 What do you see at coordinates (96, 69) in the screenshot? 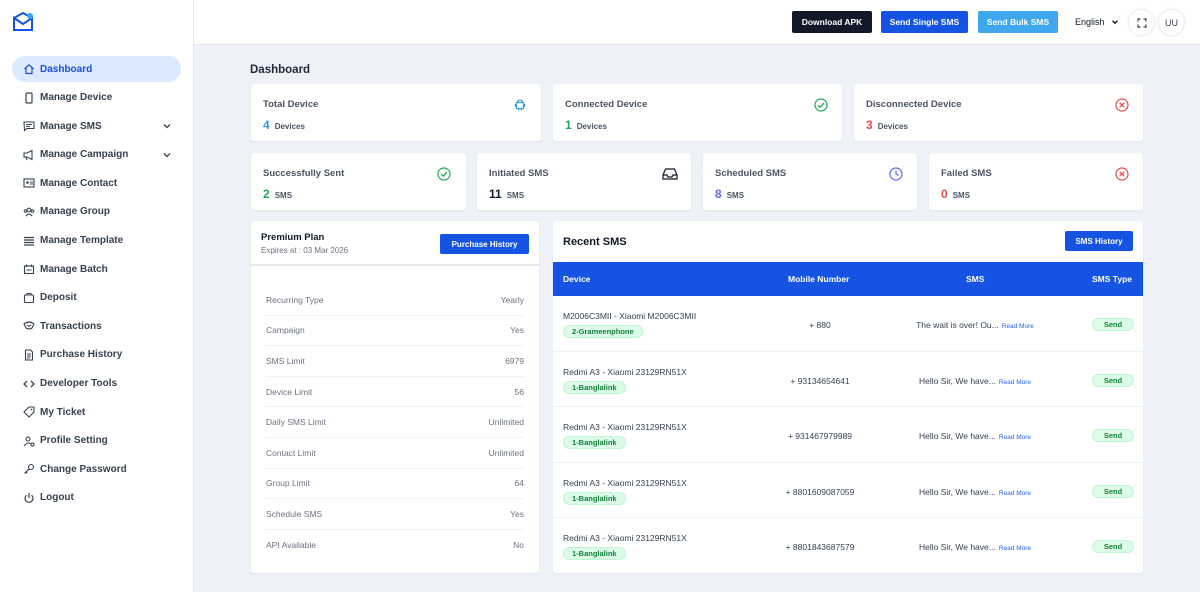
I see `sidebar-item-dashboard: Dashboard` at bounding box center [96, 69].